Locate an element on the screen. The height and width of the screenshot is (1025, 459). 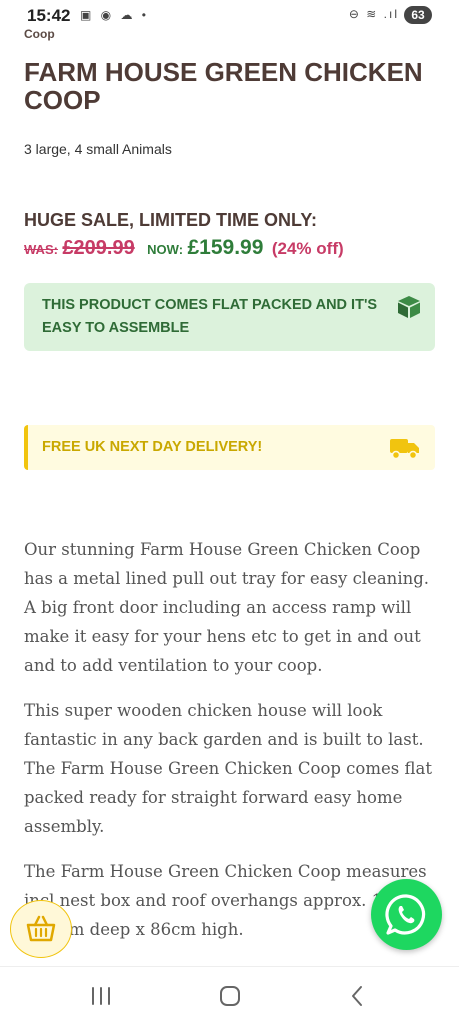
status-bar: 15:42 ▣ ◉ ☁ • ⊖ ≋ .ıl 63 is located at coordinates (229, 15).